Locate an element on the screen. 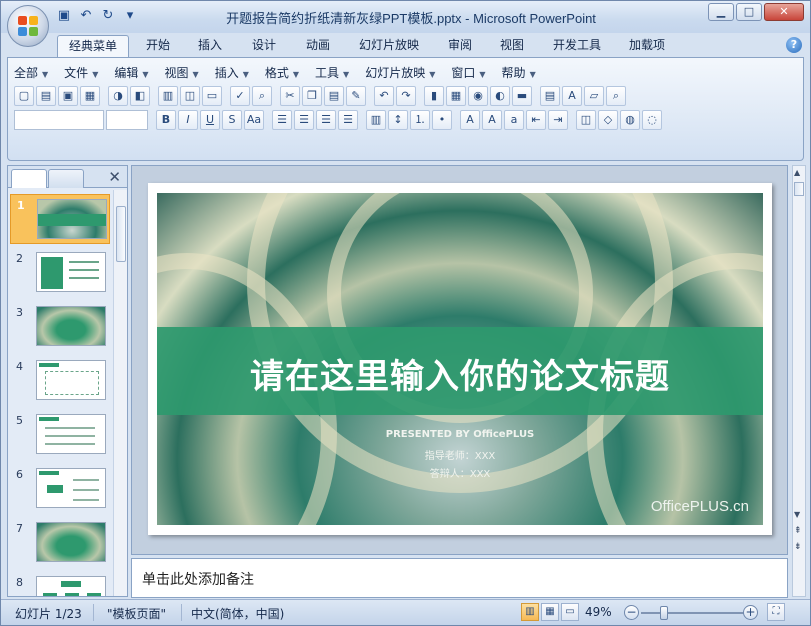  slide-title: 请在这里输入你的论文标题 is located at coordinates (460, 373).